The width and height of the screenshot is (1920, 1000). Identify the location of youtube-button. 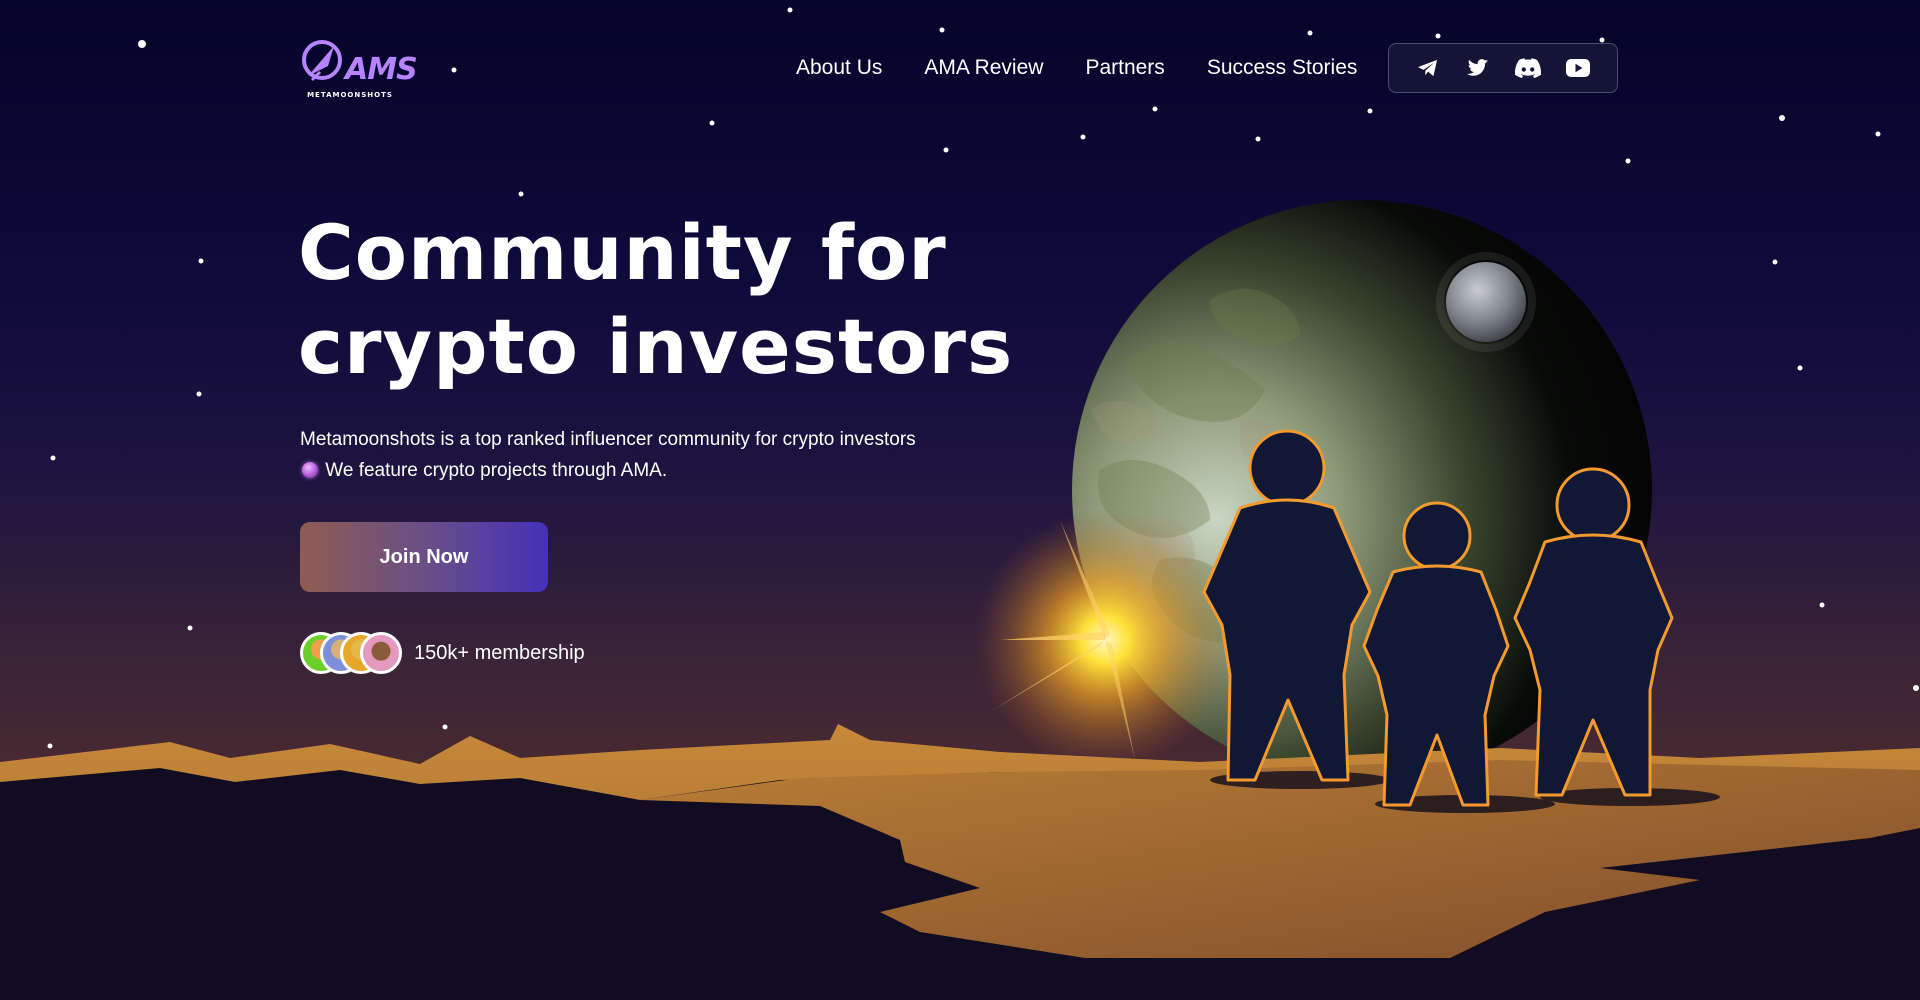
(1578, 68).